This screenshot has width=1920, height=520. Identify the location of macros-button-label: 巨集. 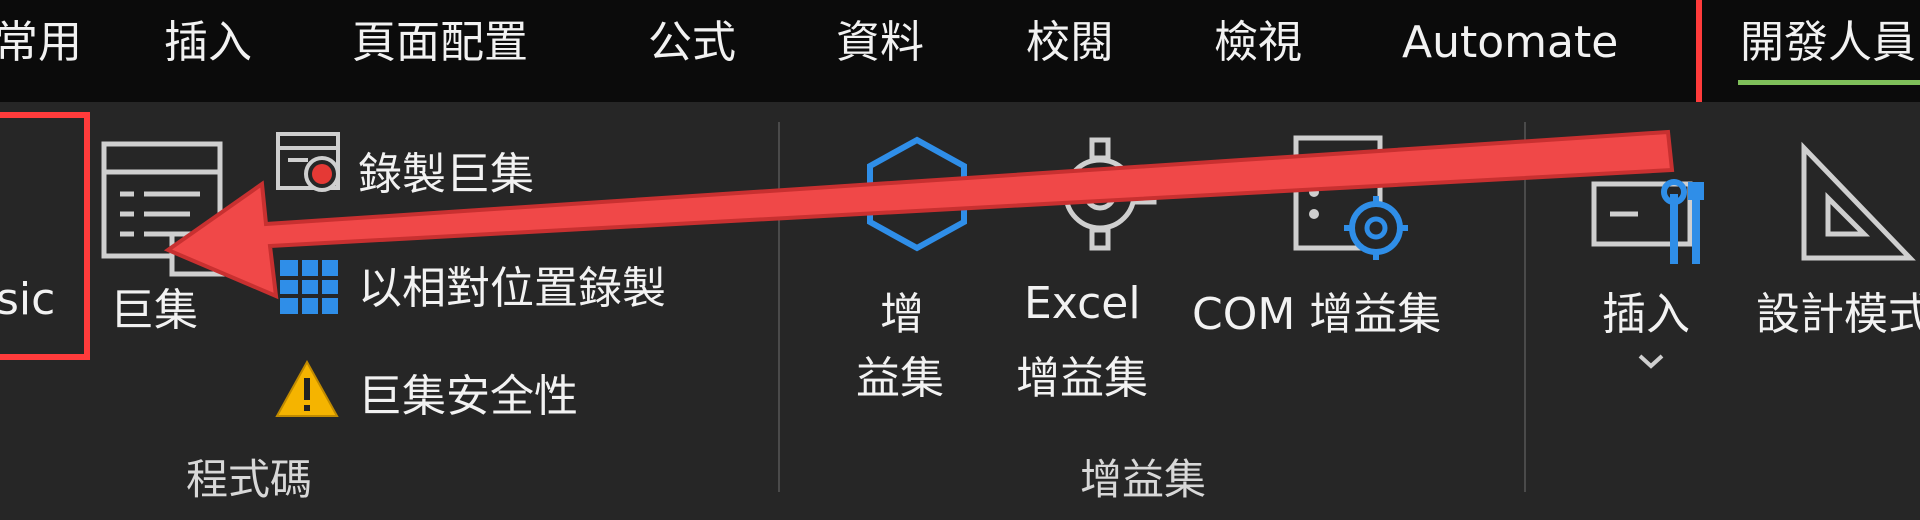
(154, 306).